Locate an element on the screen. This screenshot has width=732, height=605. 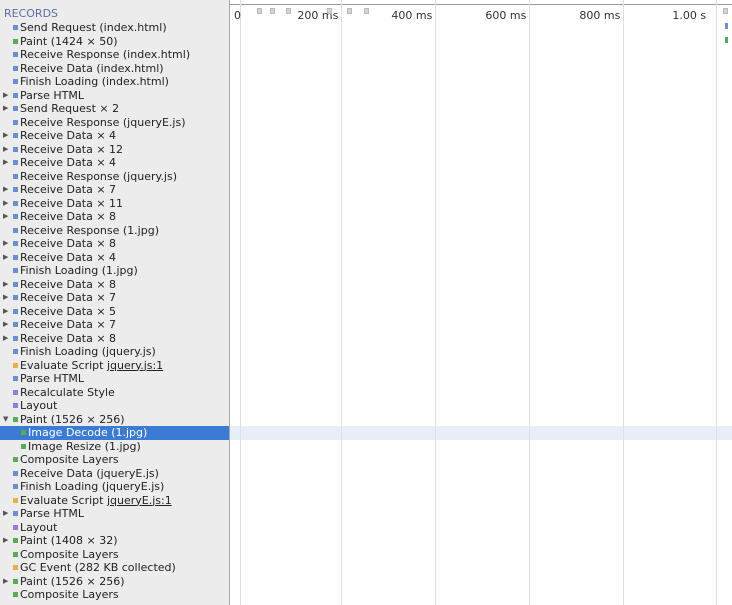
record-row: GC Event (282 KB collected) is located at coordinates (114, 568).